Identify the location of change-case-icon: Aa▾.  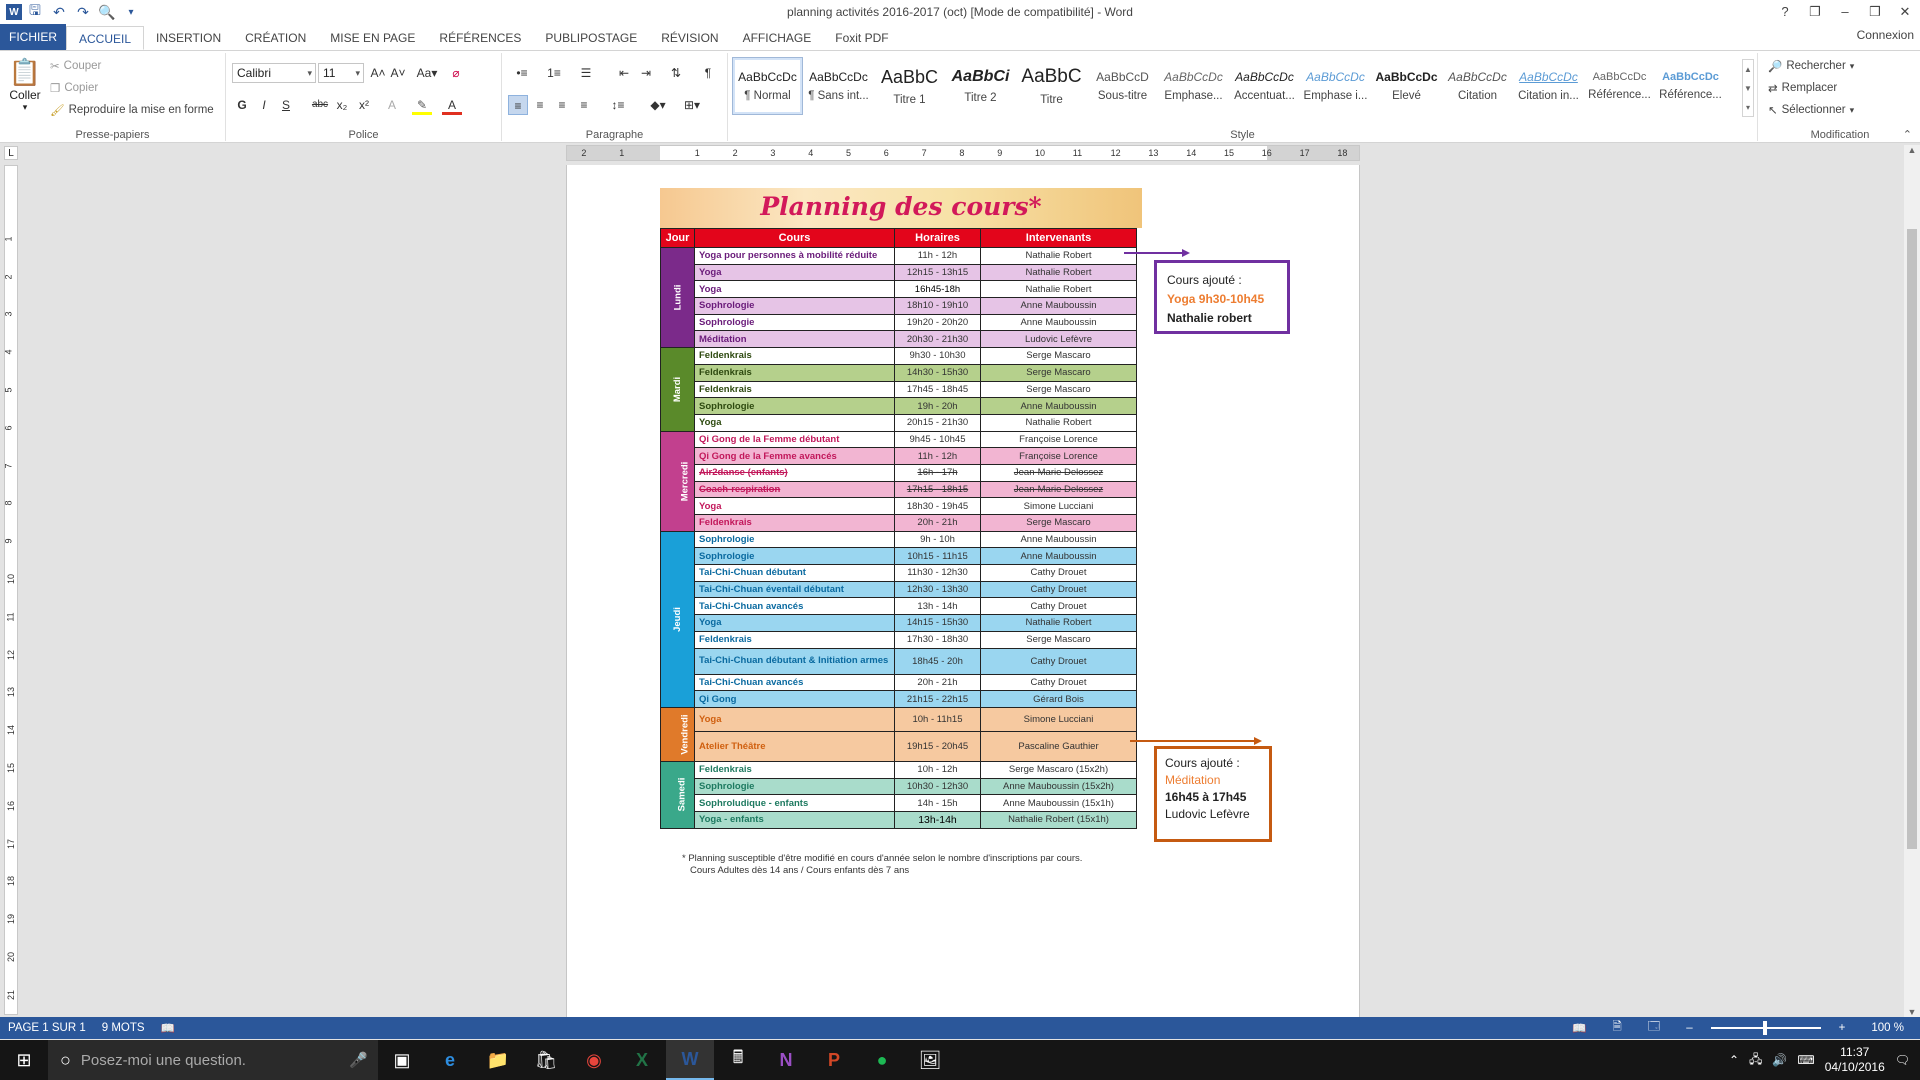
(427, 73).